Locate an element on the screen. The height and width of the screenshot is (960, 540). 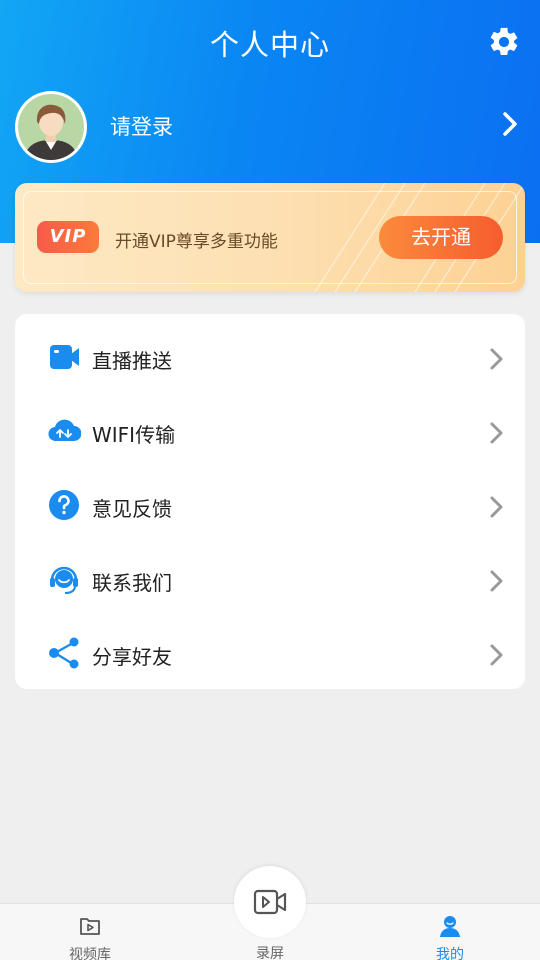
headset-icon is located at coordinates (64, 580).